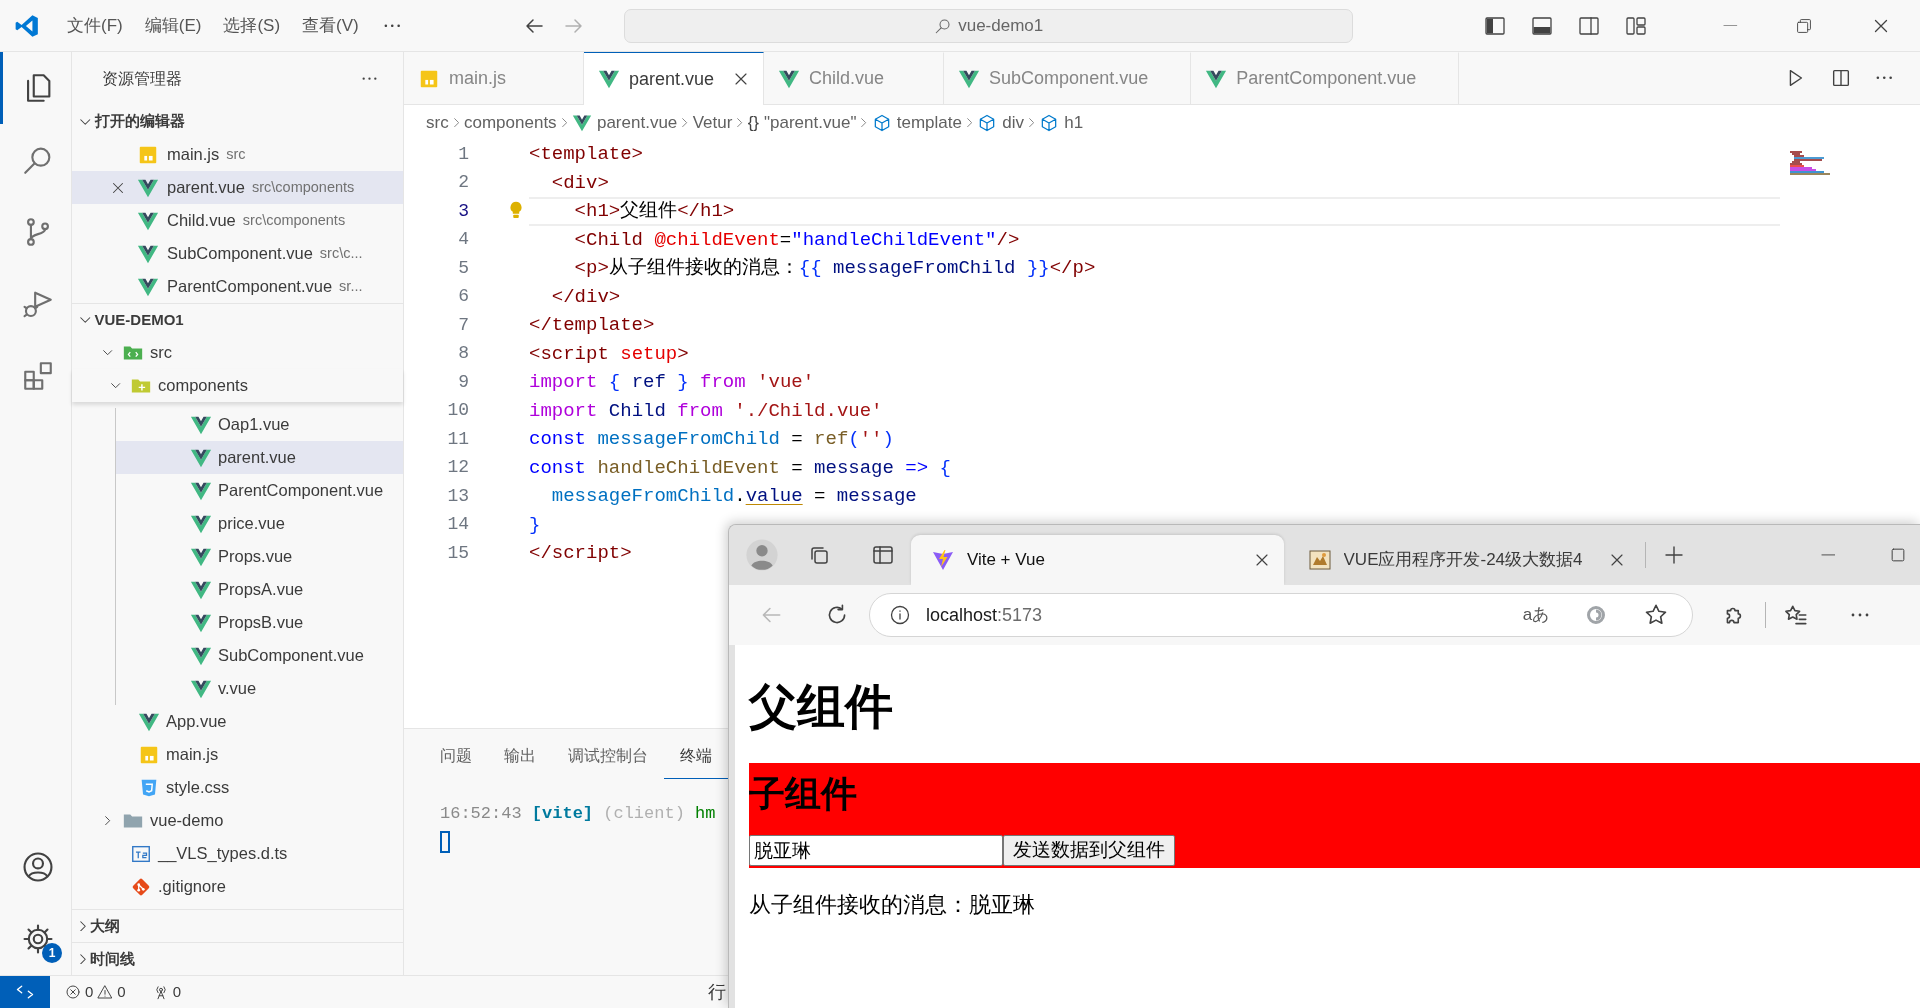 This screenshot has height=1008, width=1920. What do you see at coordinates (585, 297) in the screenshot?
I see `code-line: </div>` at bounding box center [585, 297].